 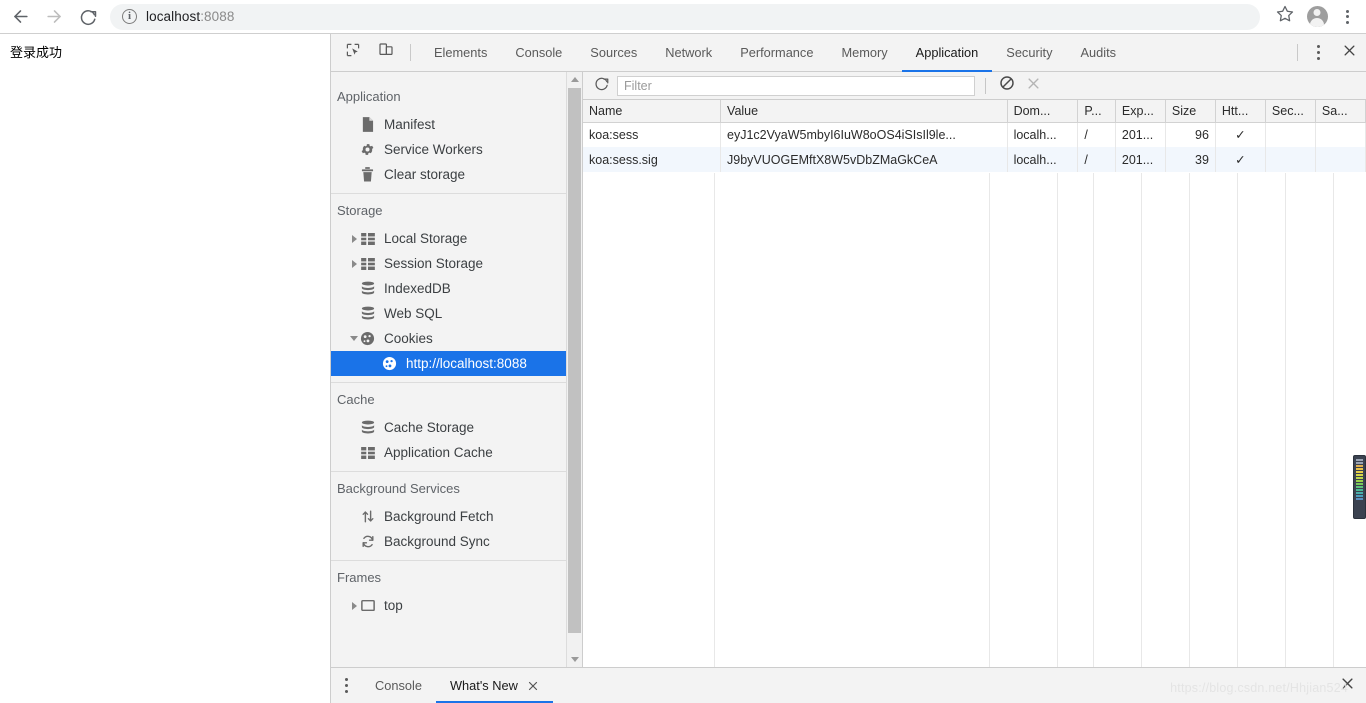 What do you see at coordinates (456, 452) in the screenshot?
I see `sidebar-item-application-cache: Application Cache` at bounding box center [456, 452].